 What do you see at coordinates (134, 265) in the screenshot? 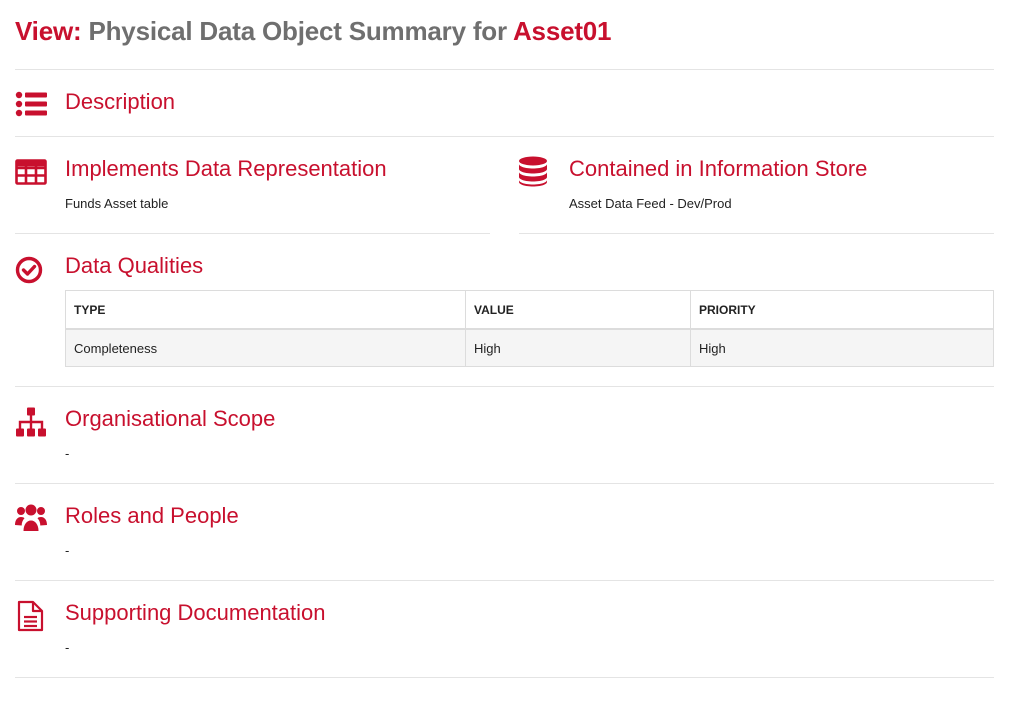
I see `section-title-qualities: Data Qualities` at bounding box center [134, 265].